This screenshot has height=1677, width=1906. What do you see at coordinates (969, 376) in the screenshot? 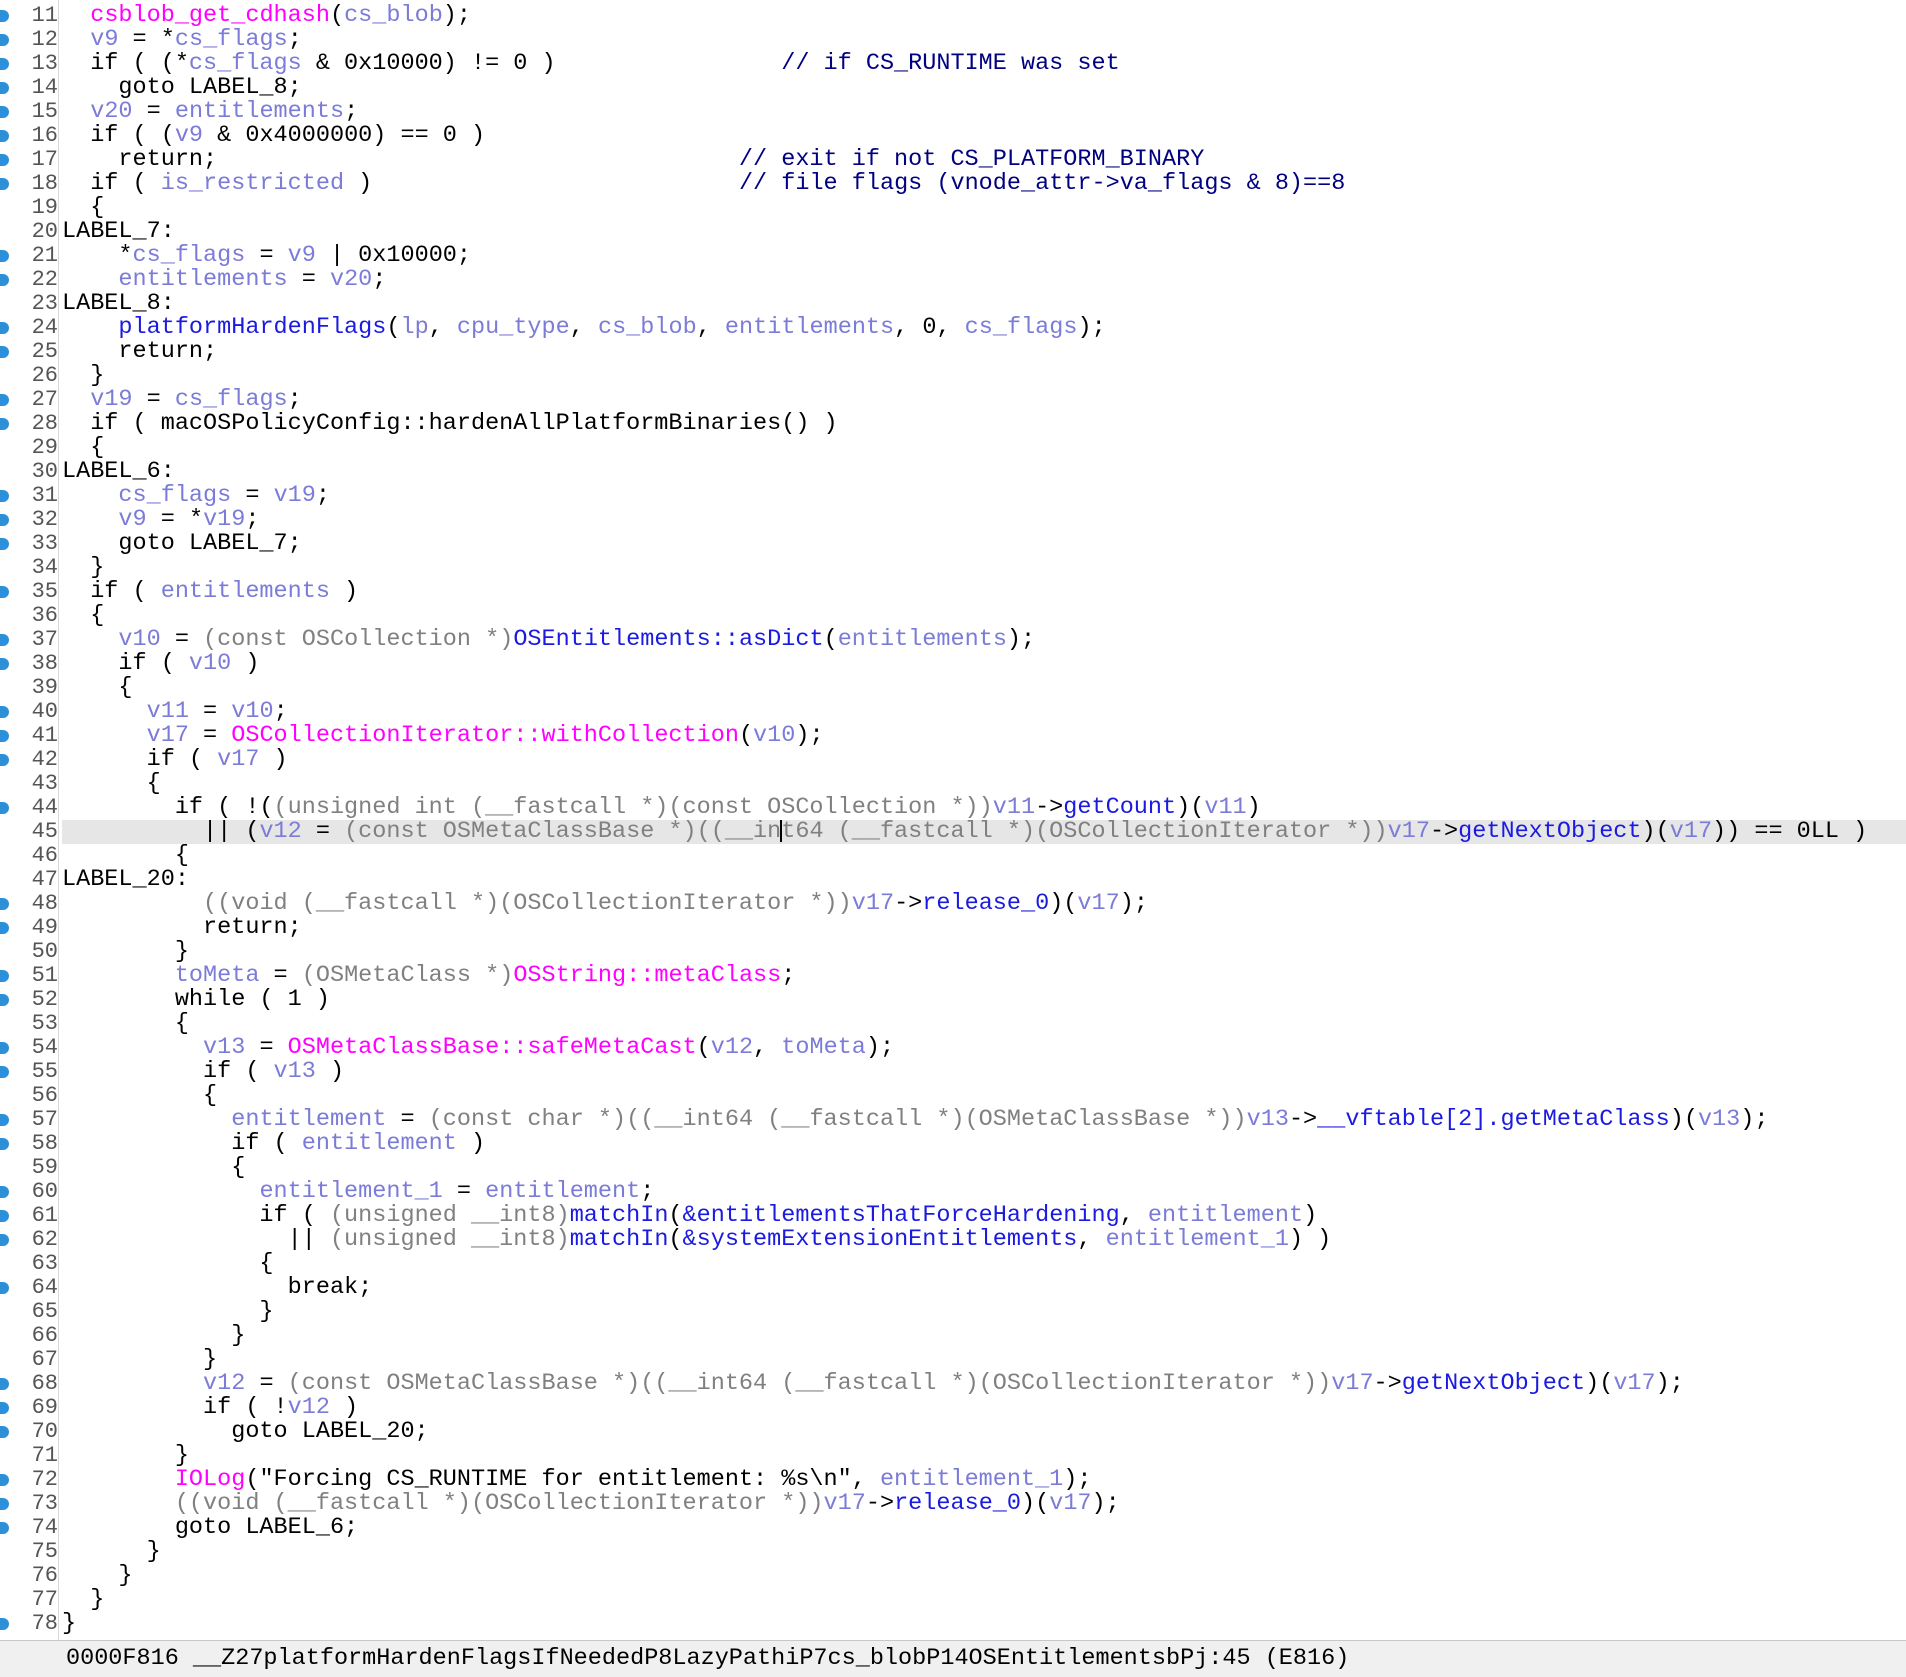
I see `code-line: 26 }` at bounding box center [969, 376].